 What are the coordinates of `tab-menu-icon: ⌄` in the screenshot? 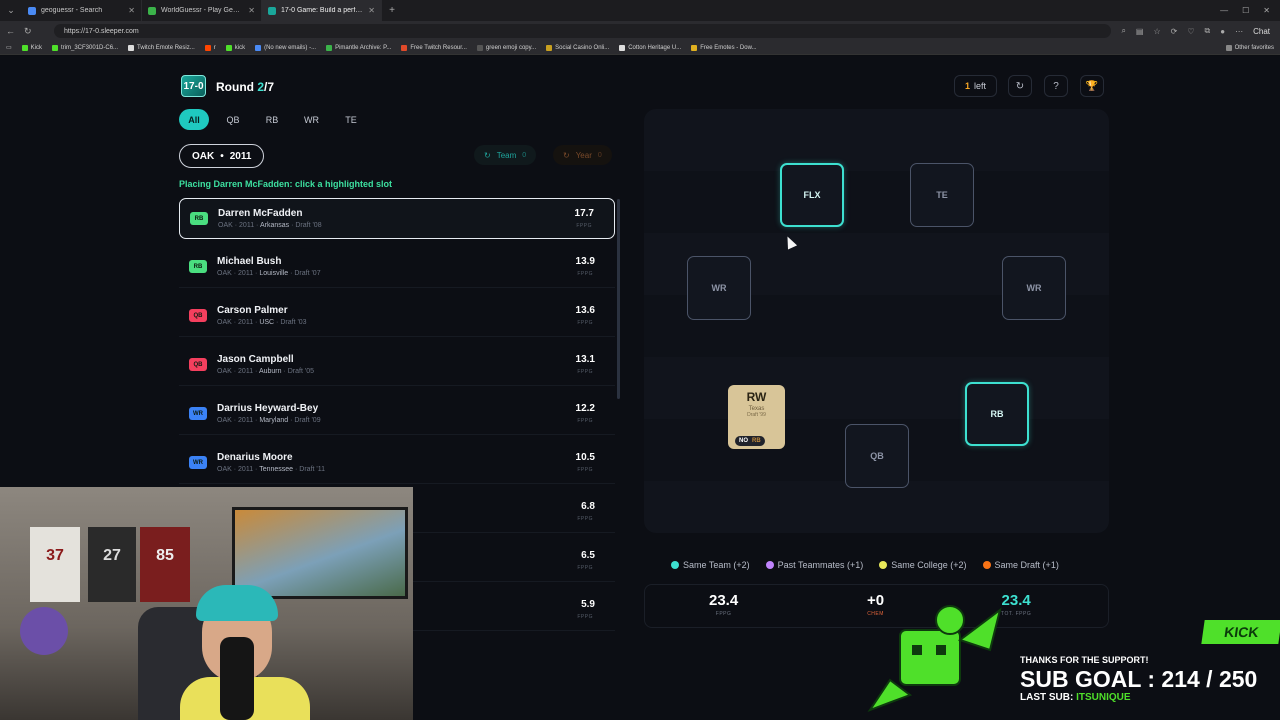 It's located at (11, 10).